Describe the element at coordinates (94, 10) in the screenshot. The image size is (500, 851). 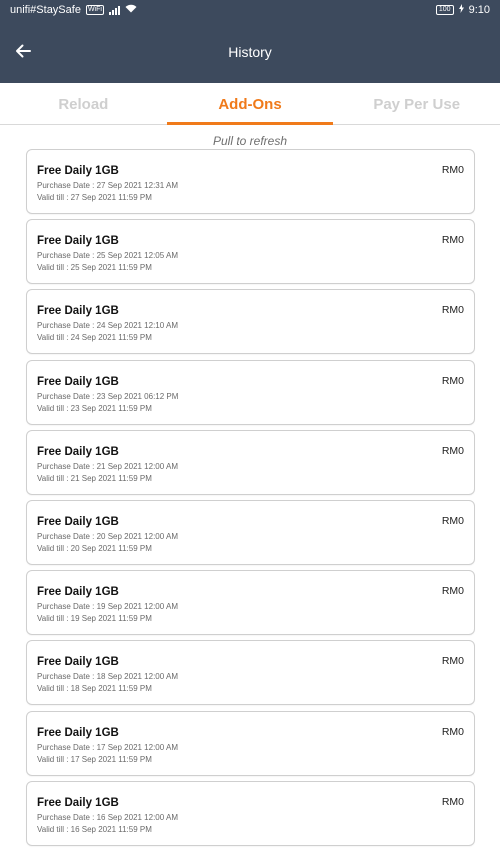
I see `network-badge: WiFi` at that location.